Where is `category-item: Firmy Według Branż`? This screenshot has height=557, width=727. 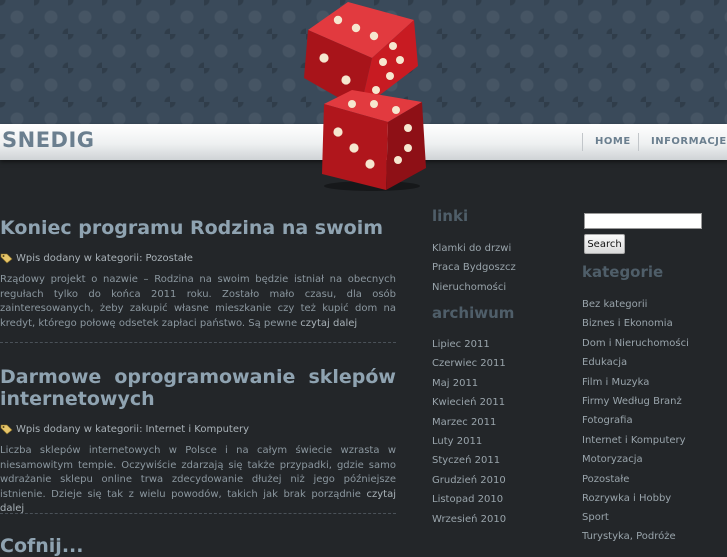 category-item: Firmy Według Branż is located at coordinates (632, 401).